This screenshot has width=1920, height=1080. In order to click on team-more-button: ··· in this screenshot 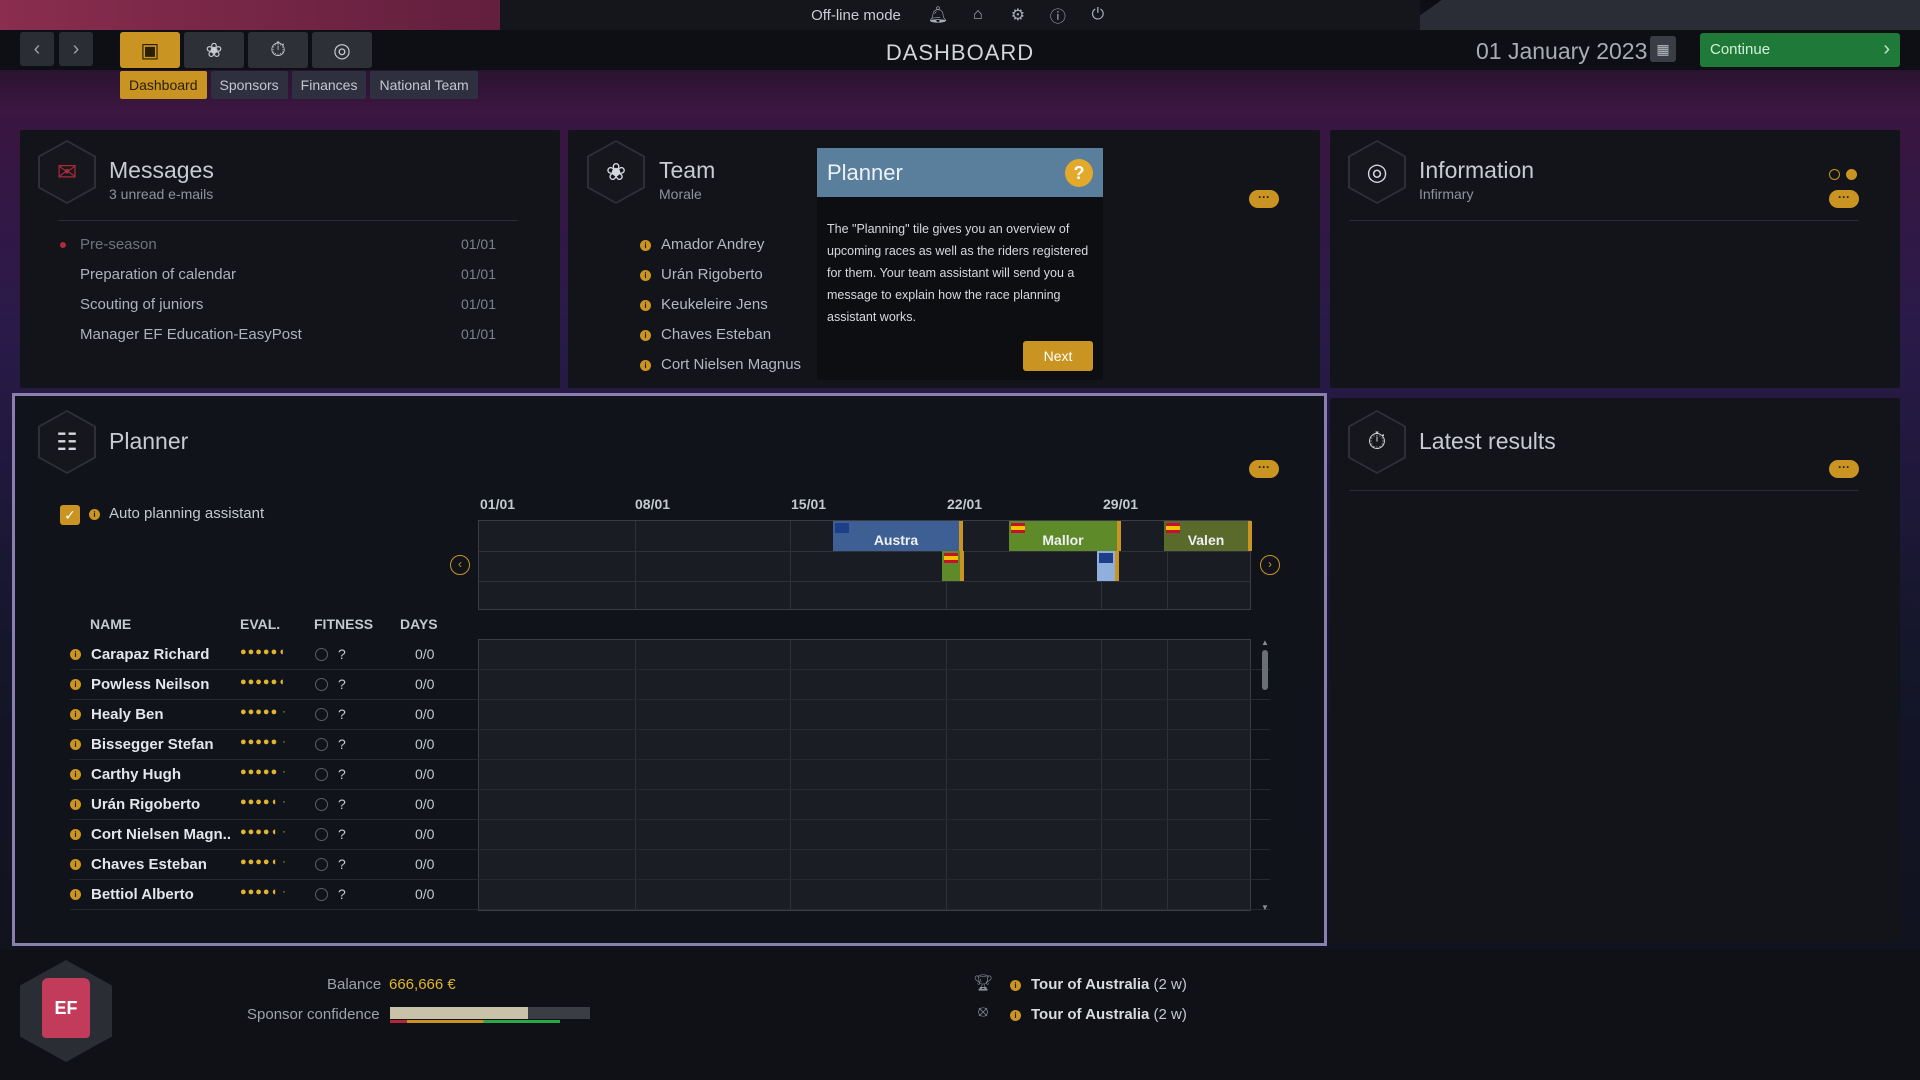, I will do `click(1264, 199)`.